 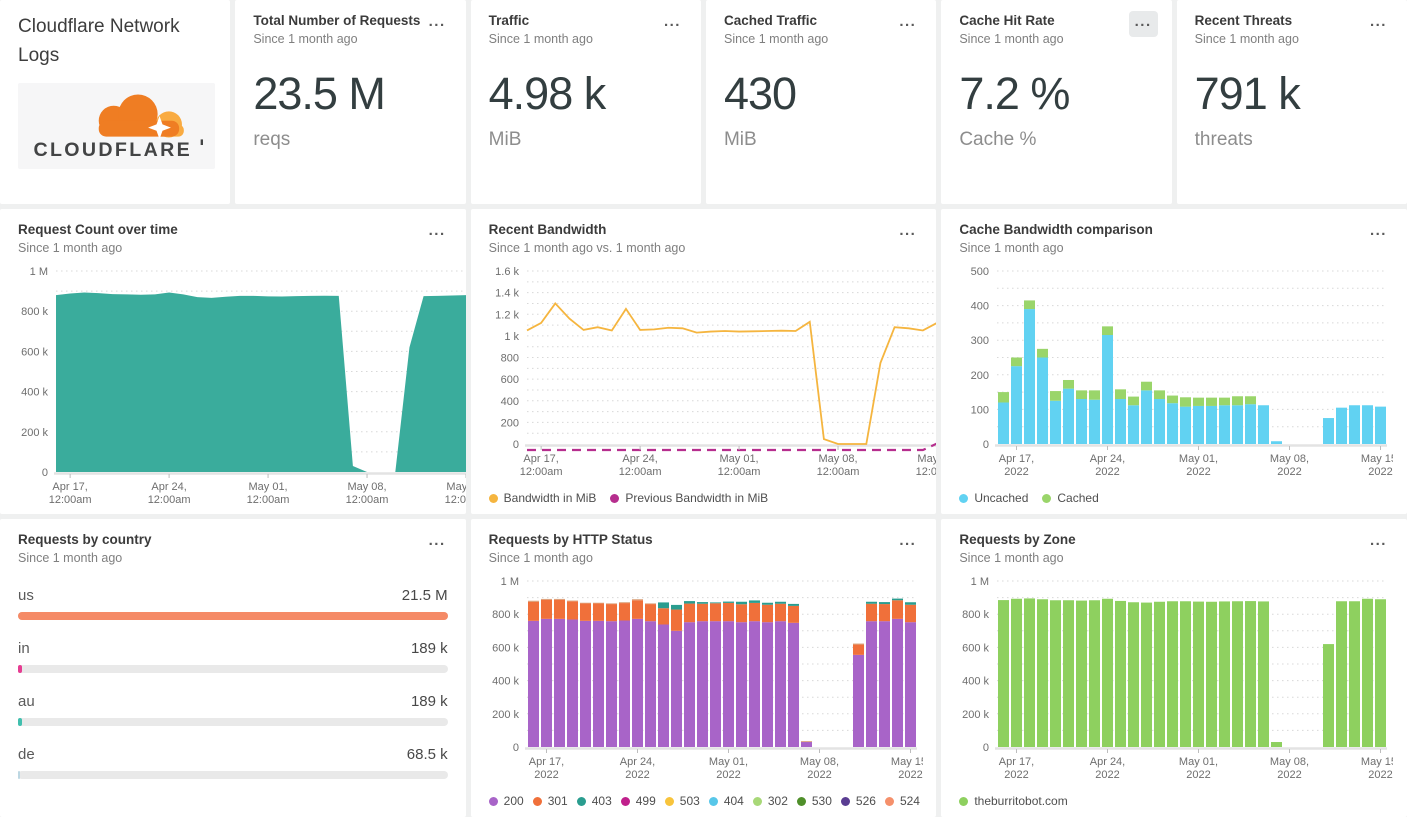 What do you see at coordinates (980, 341) in the screenshot?
I see `svg-text: 300` at bounding box center [980, 341].